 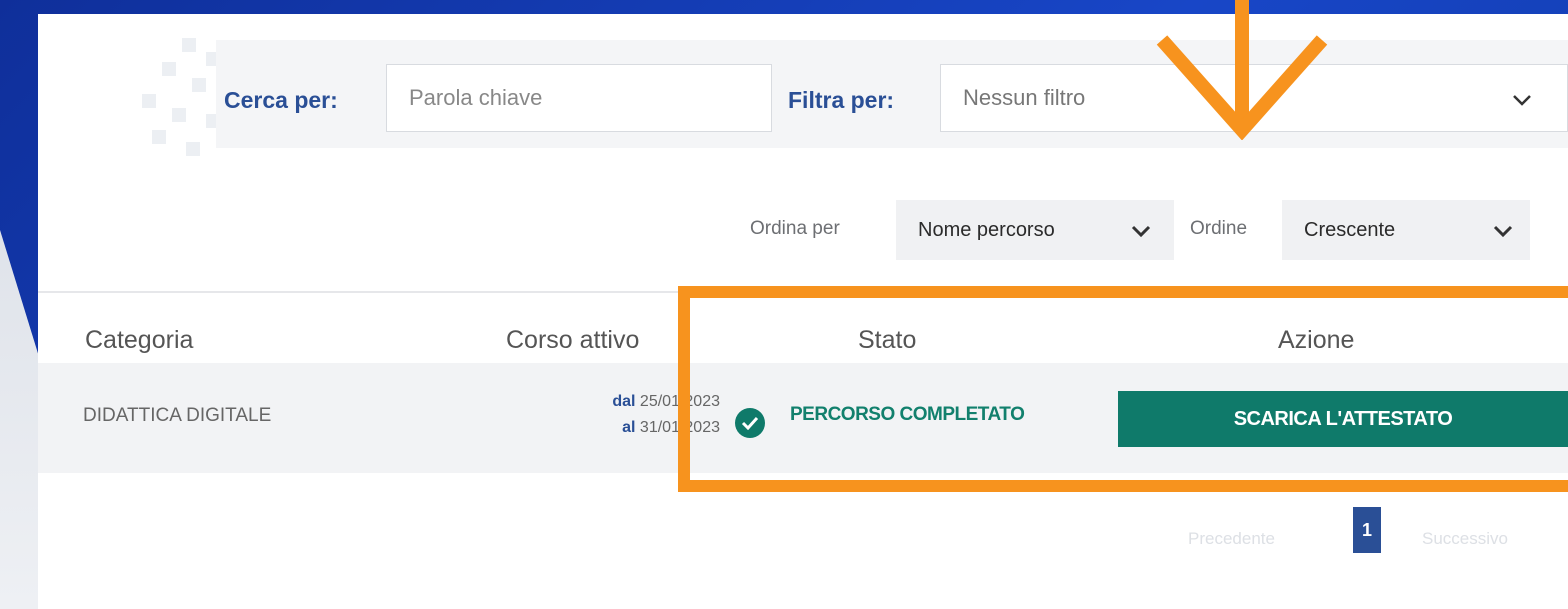 What do you see at coordinates (177, 415) in the screenshot?
I see `category-cell: DIDATTICA DIGITALE` at bounding box center [177, 415].